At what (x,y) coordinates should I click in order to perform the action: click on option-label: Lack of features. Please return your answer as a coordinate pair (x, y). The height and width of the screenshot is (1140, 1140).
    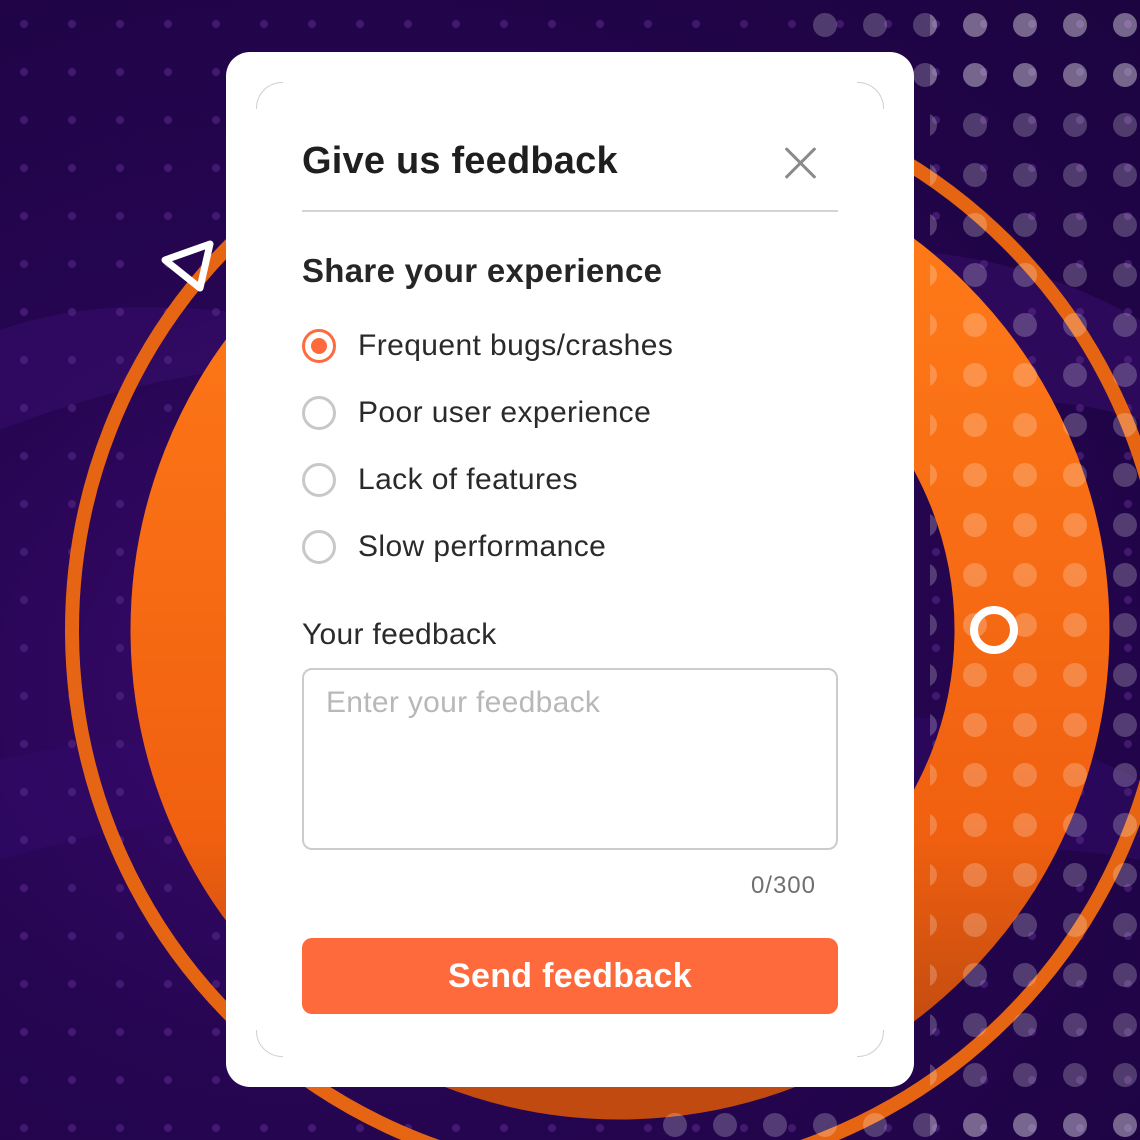
    Looking at the image, I should click on (468, 479).